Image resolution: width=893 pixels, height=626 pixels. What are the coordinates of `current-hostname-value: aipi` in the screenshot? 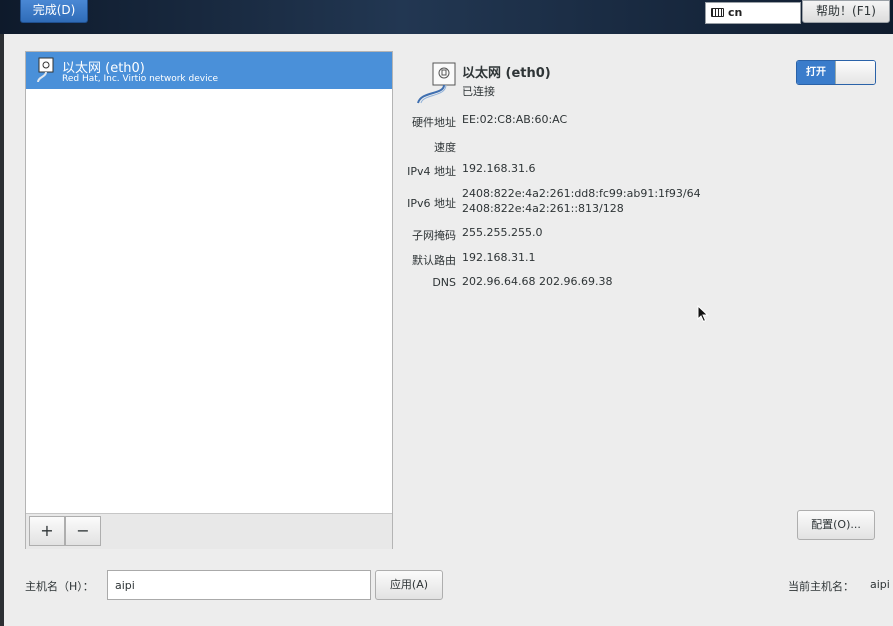 It's located at (880, 584).